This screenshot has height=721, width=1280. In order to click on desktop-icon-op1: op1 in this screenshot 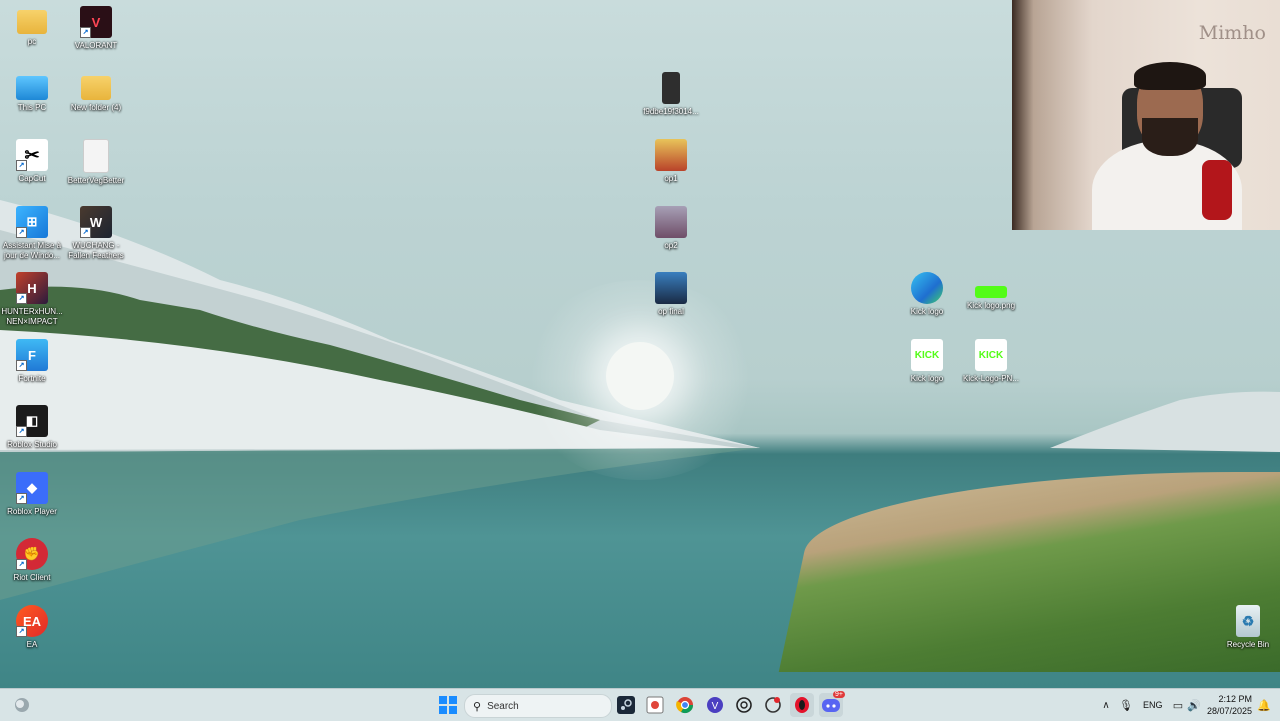, I will do `click(671, 161)`.